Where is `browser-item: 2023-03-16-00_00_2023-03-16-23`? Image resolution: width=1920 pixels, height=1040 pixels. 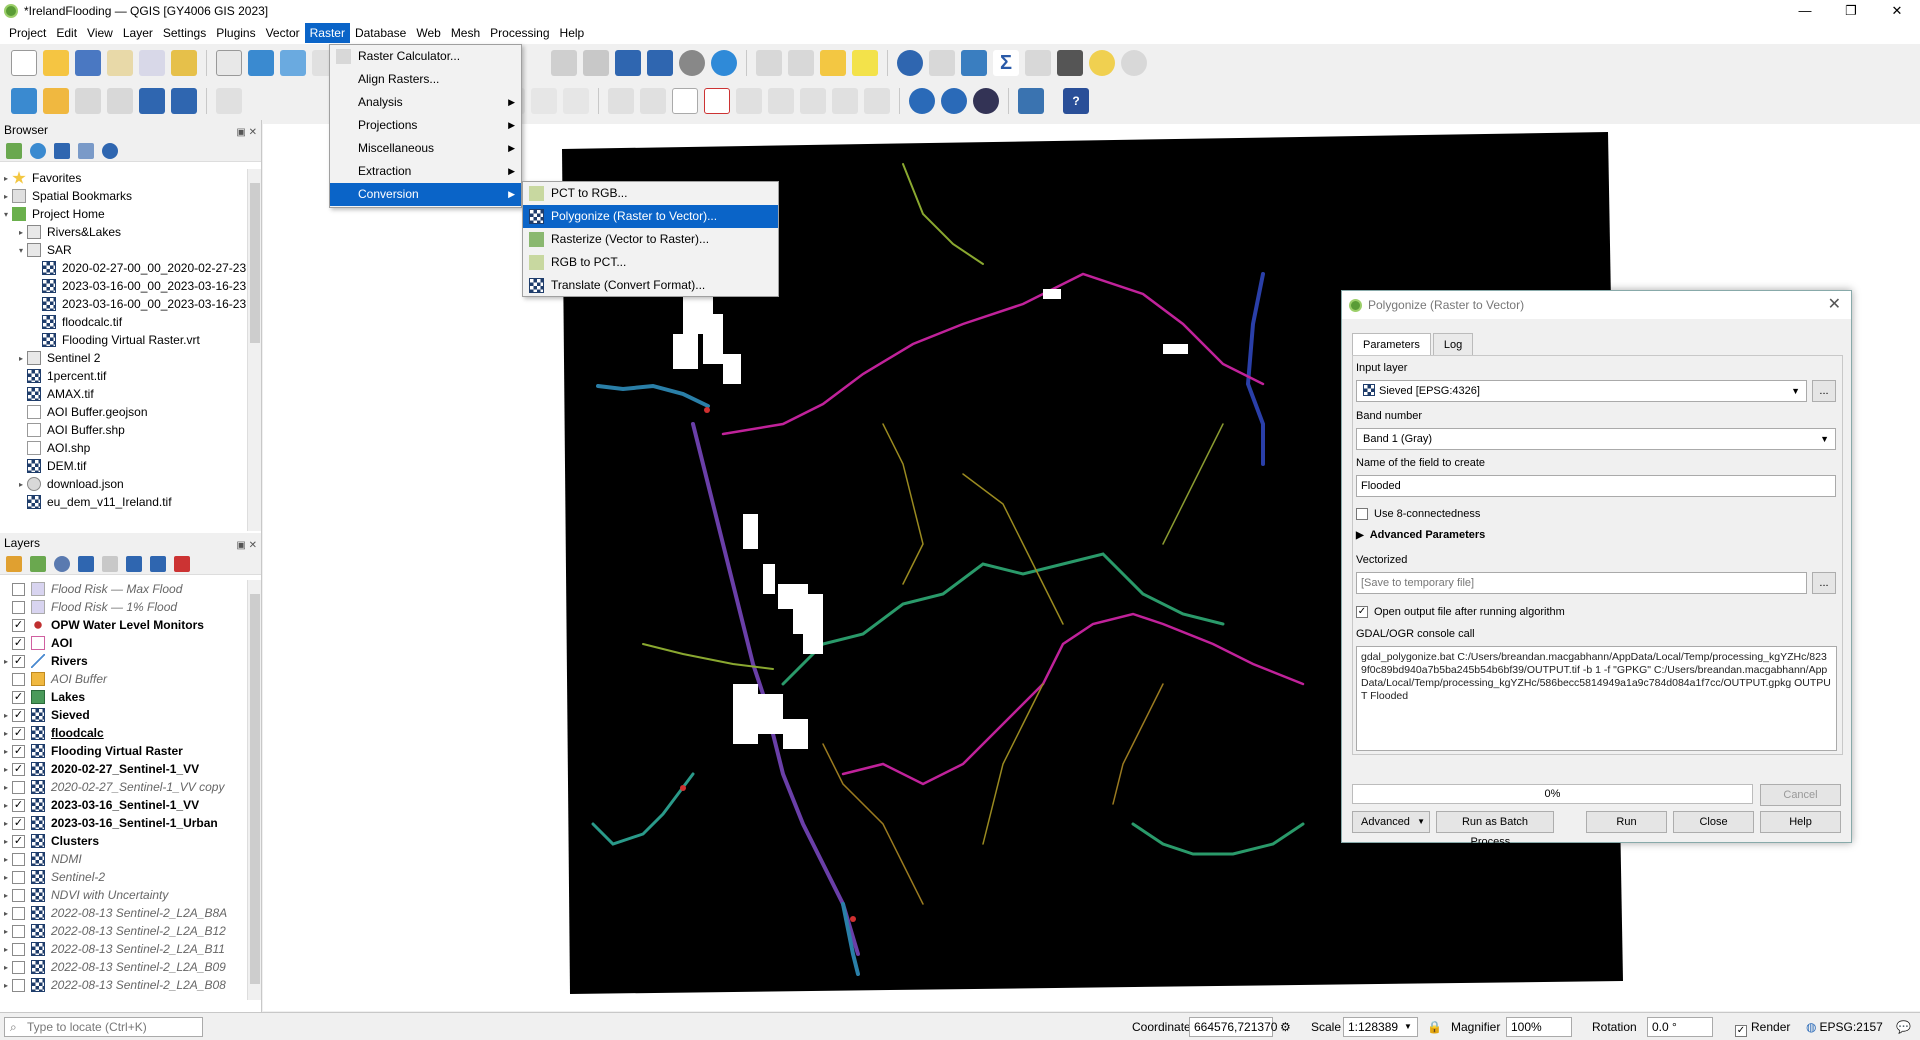
browser-item: 2023-03-16-00_00_2023-03-16-23 is located at coordinates (123, 304).